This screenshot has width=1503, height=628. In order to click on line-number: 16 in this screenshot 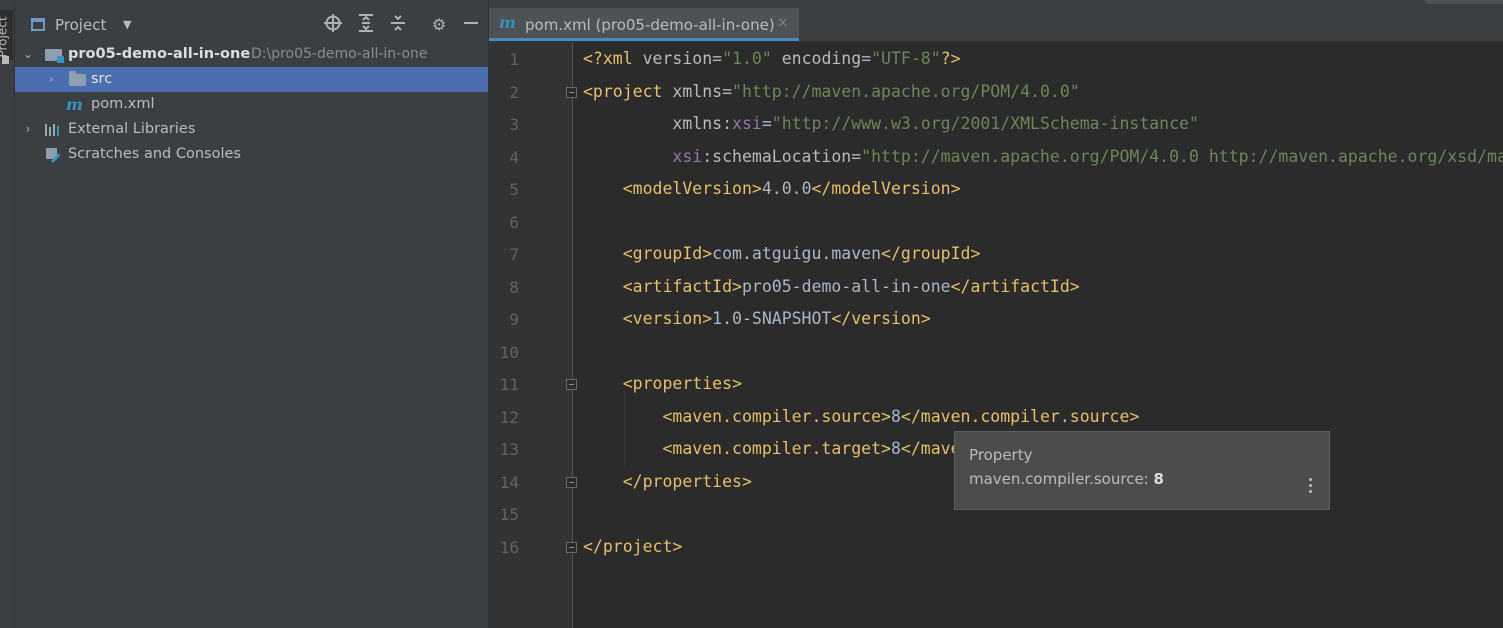, I will do `click(509, 547)`.